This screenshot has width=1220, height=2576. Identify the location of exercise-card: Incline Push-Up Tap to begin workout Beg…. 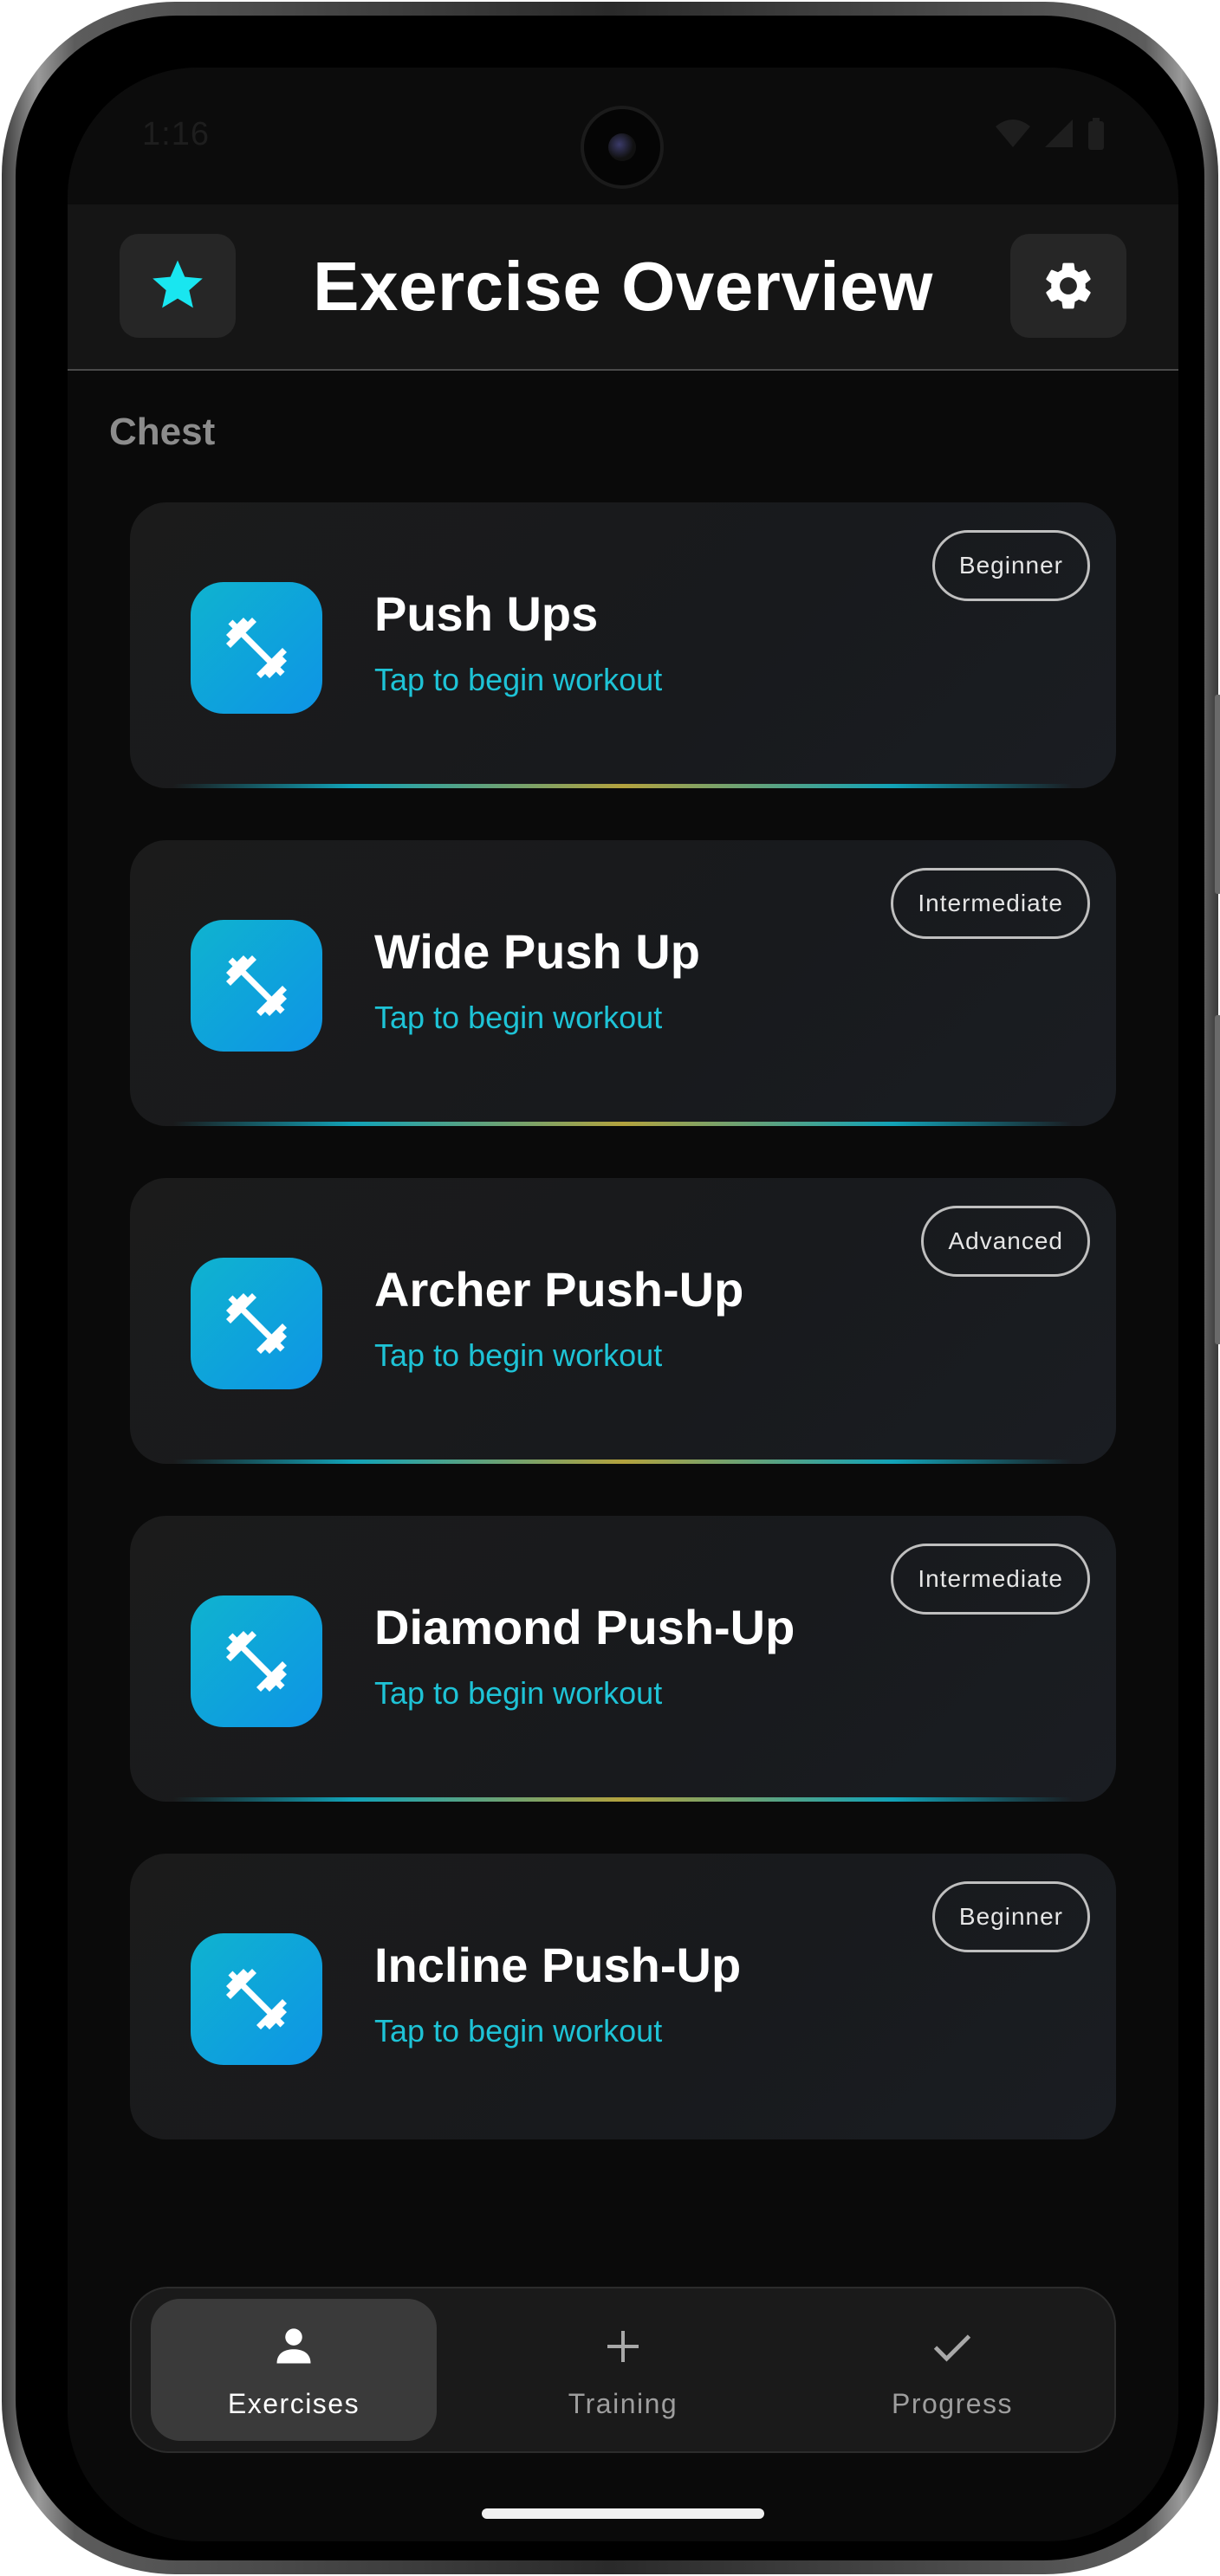
(623, 1996).